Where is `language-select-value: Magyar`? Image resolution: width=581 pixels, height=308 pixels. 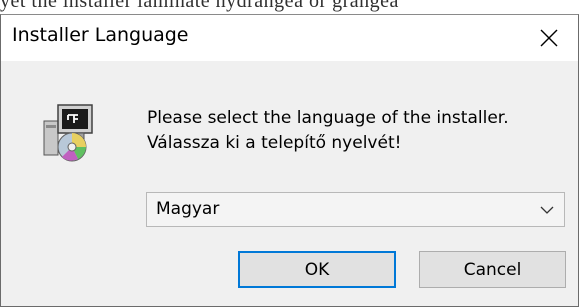
language-select-value: Magyar is located at coordinates (188, 209).